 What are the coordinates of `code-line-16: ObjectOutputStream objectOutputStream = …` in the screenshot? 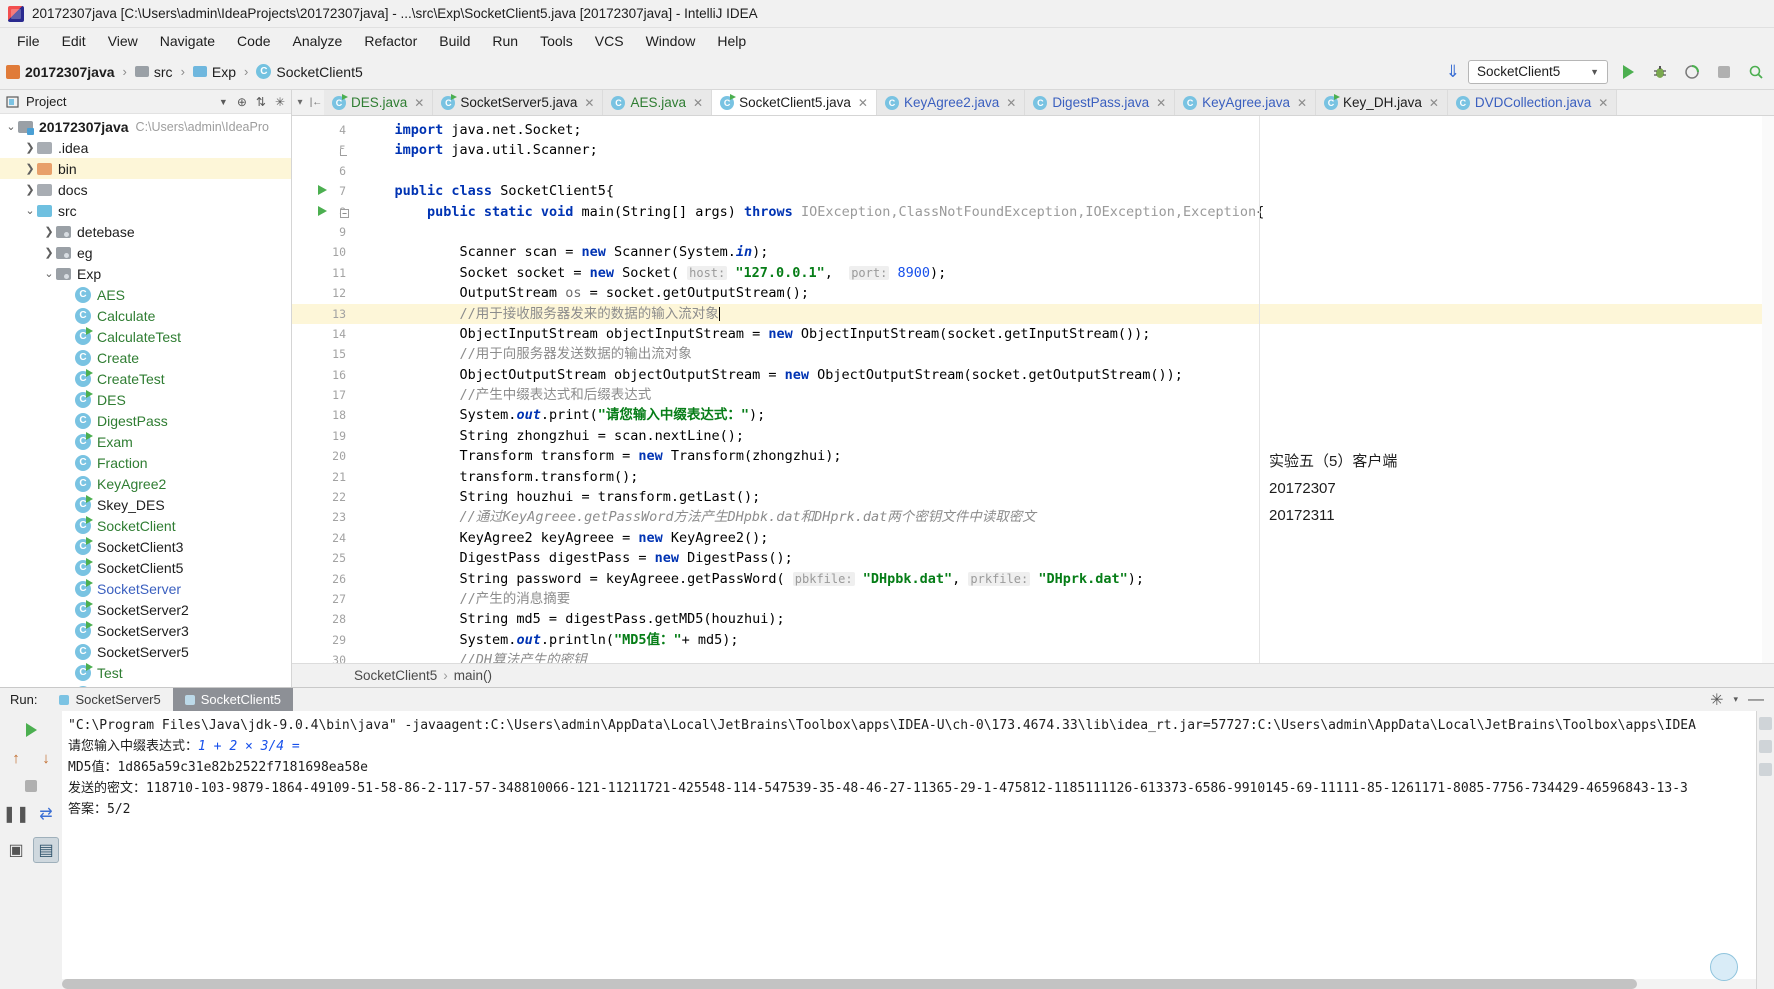 It's located at (1064, 375).